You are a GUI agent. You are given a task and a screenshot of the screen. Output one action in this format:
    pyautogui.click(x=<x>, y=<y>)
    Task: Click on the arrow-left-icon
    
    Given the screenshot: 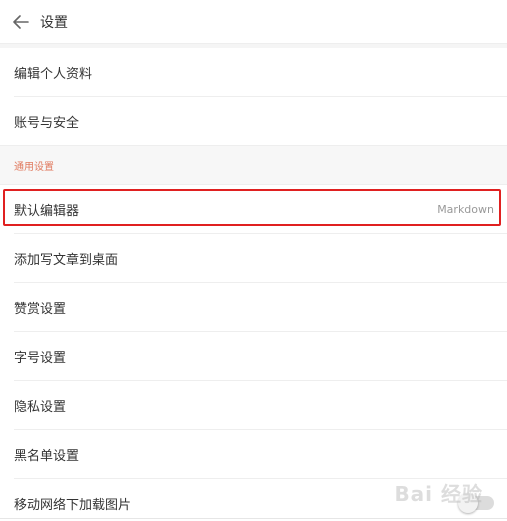 What is the action you would take?
    pyautogui.click(x=21, y=21)
    